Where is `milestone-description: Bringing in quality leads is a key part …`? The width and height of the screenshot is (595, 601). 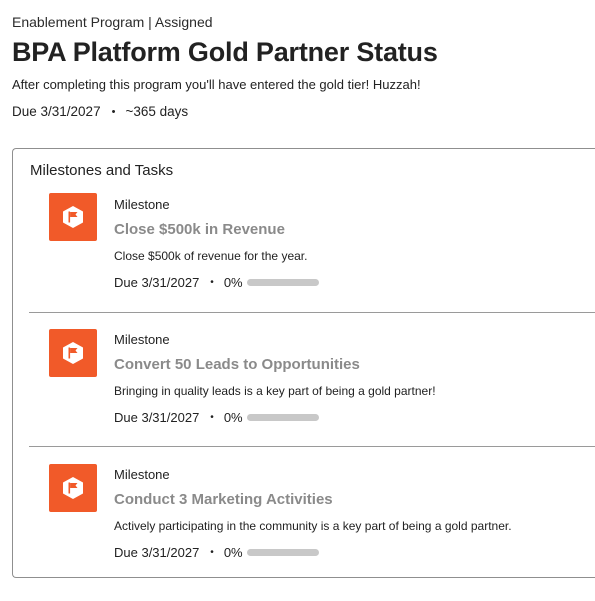
milestone-description: Bringing in quality leads is a key part … is located at coordinates (275, 391).